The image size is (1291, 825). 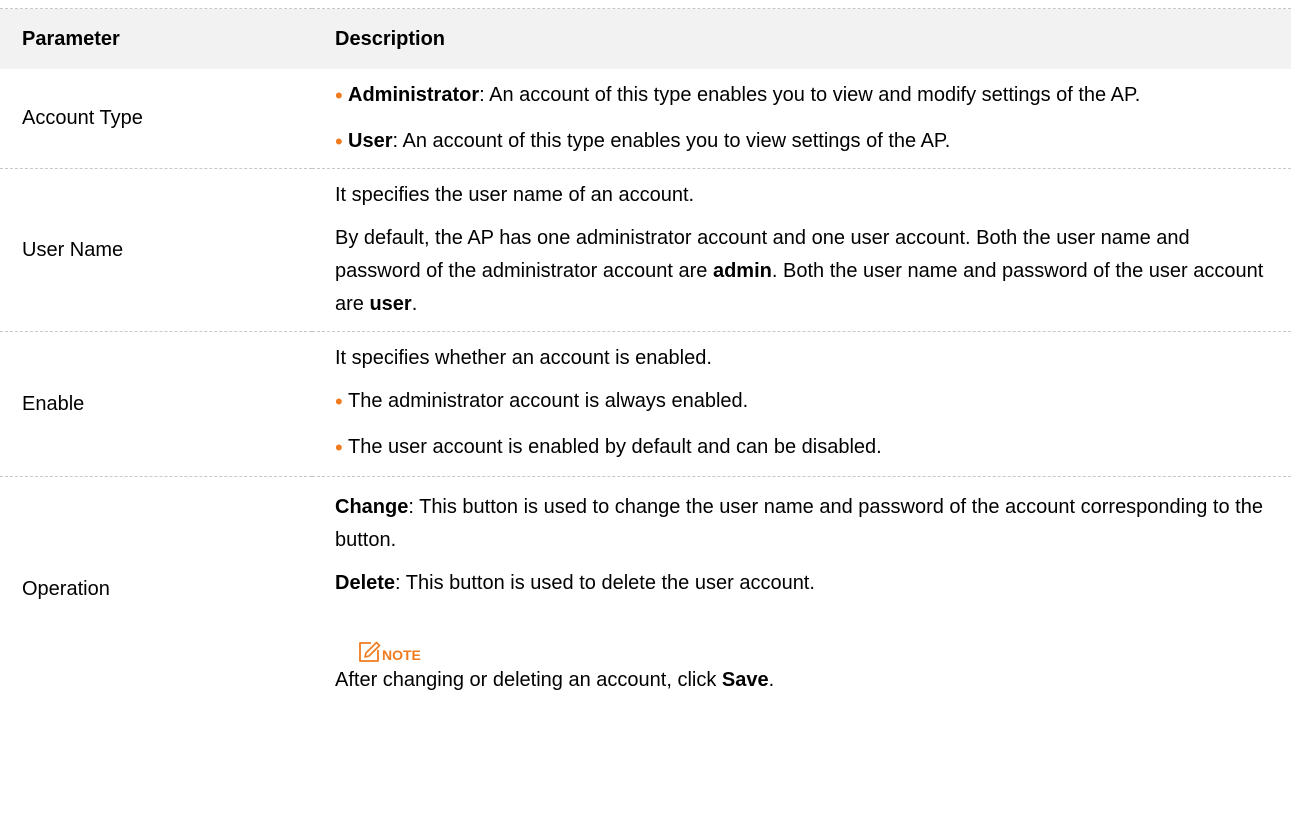 What do you see at coordinates (742, 271) in the screenshot?
I see `term-admin: admin` at bounding box center [742, 271].